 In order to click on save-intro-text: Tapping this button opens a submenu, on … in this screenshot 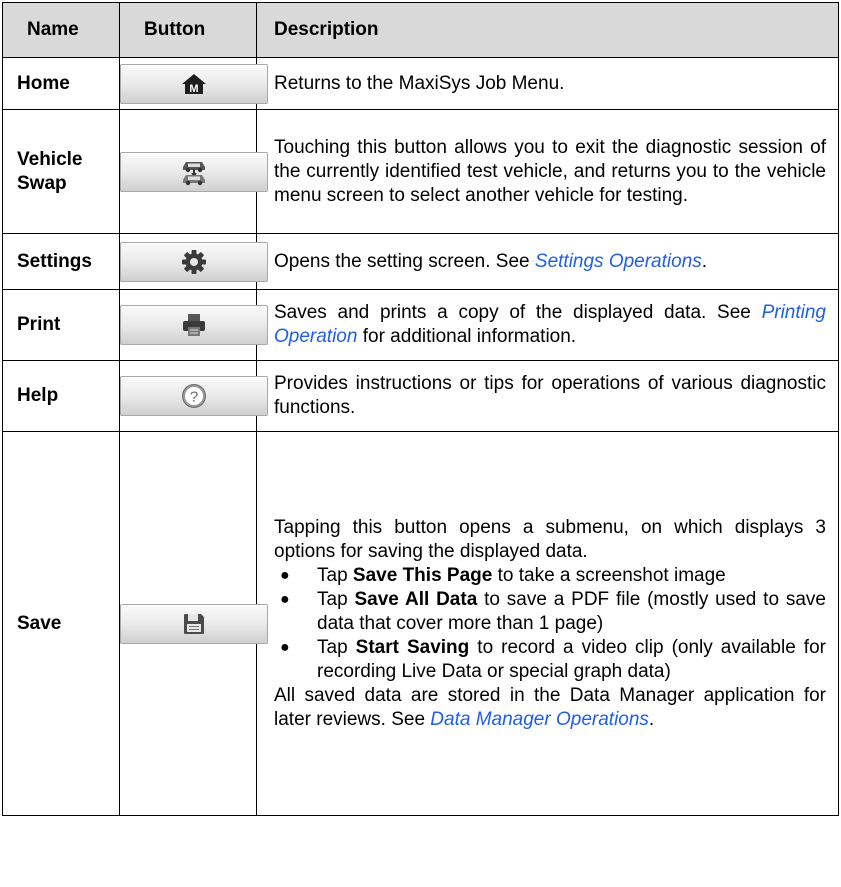, I will do `click(550, 539)`.